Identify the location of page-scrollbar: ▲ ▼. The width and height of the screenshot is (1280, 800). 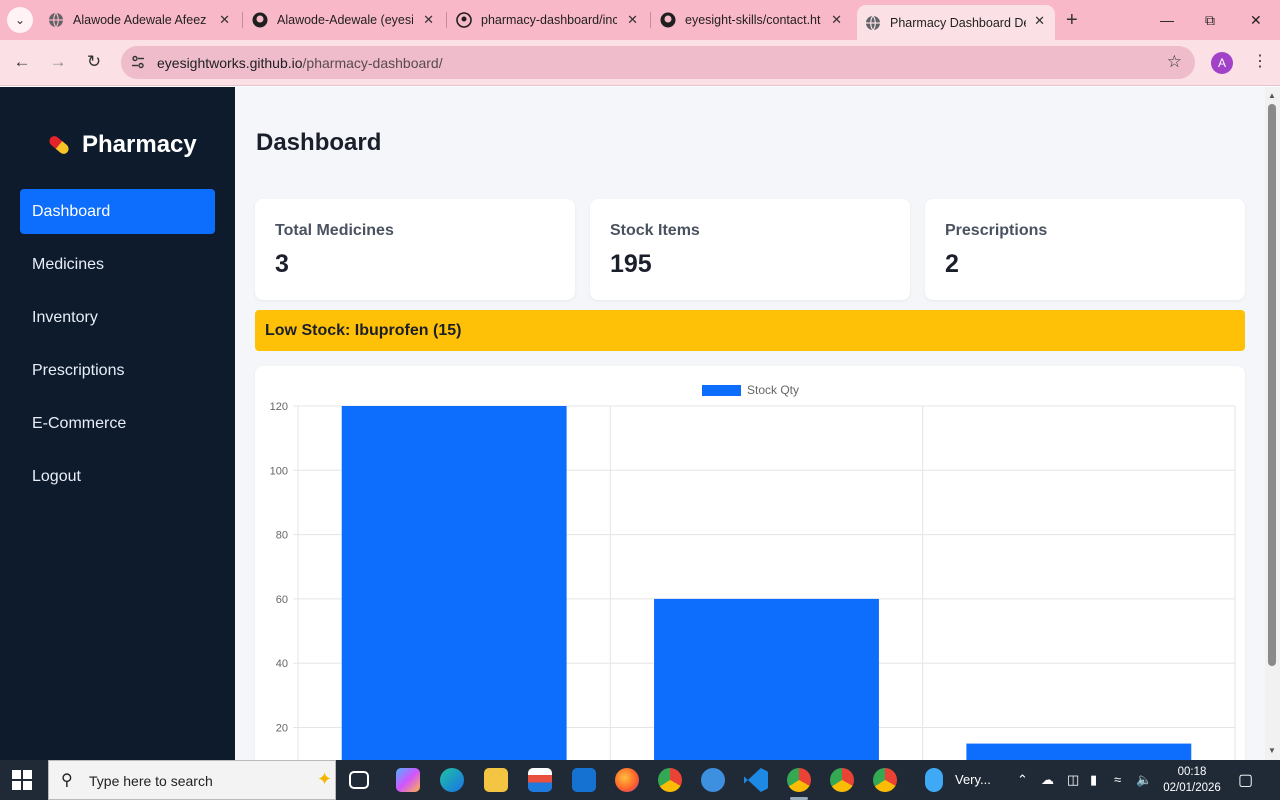
(1272, 423).